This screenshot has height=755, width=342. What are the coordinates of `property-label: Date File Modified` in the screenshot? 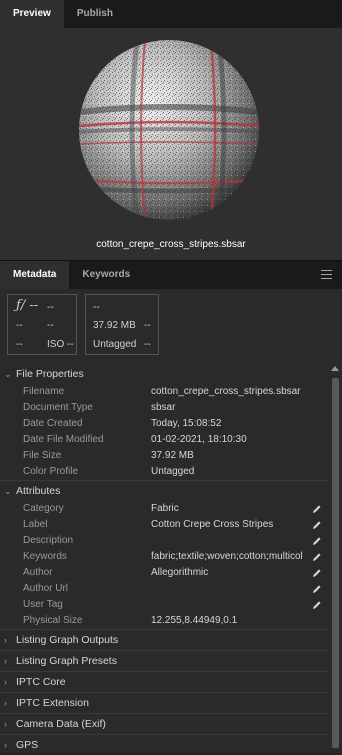 It's located at (63, 439).